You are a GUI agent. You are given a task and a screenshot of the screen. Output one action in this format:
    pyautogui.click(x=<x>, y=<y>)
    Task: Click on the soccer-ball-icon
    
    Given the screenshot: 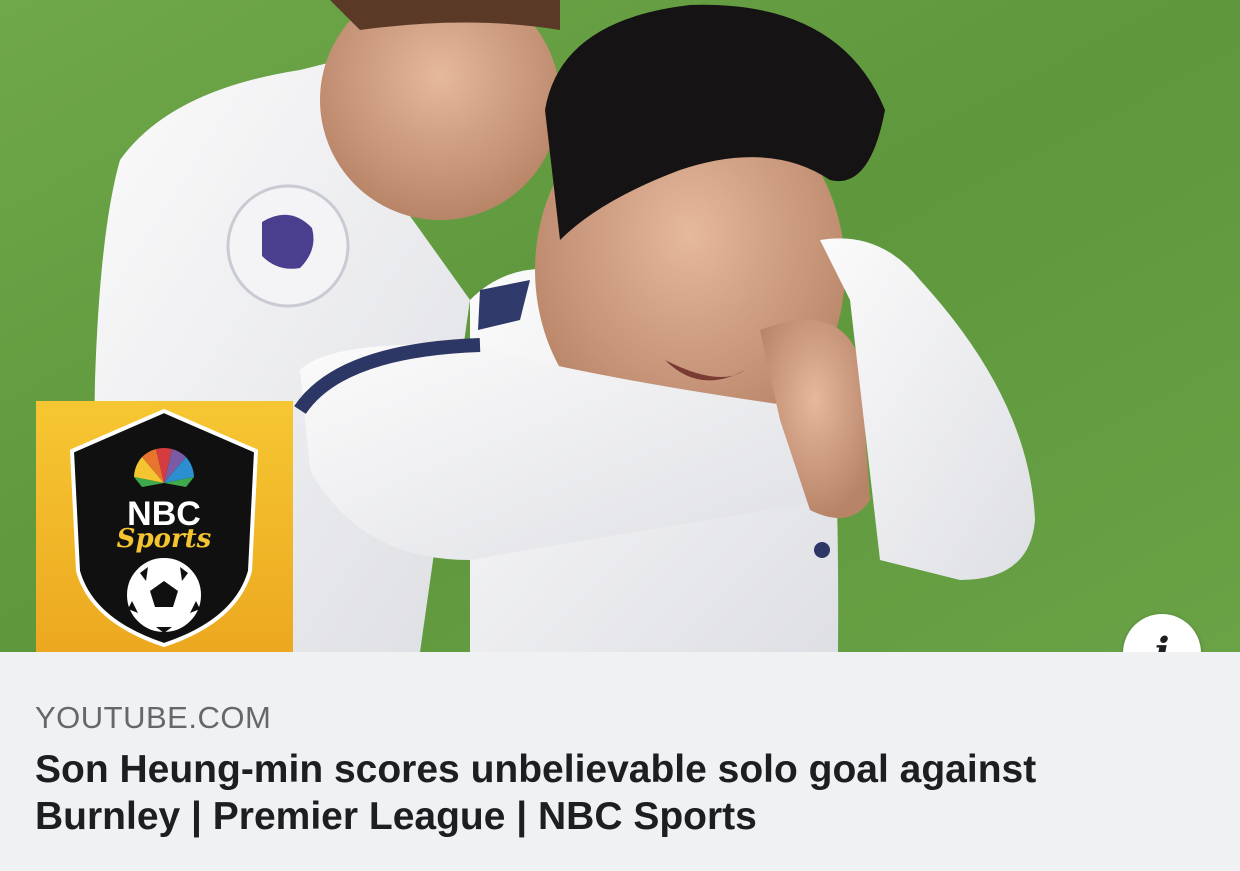 What is the action you would take?
    pyautogui.click(x=164, y=595)
    